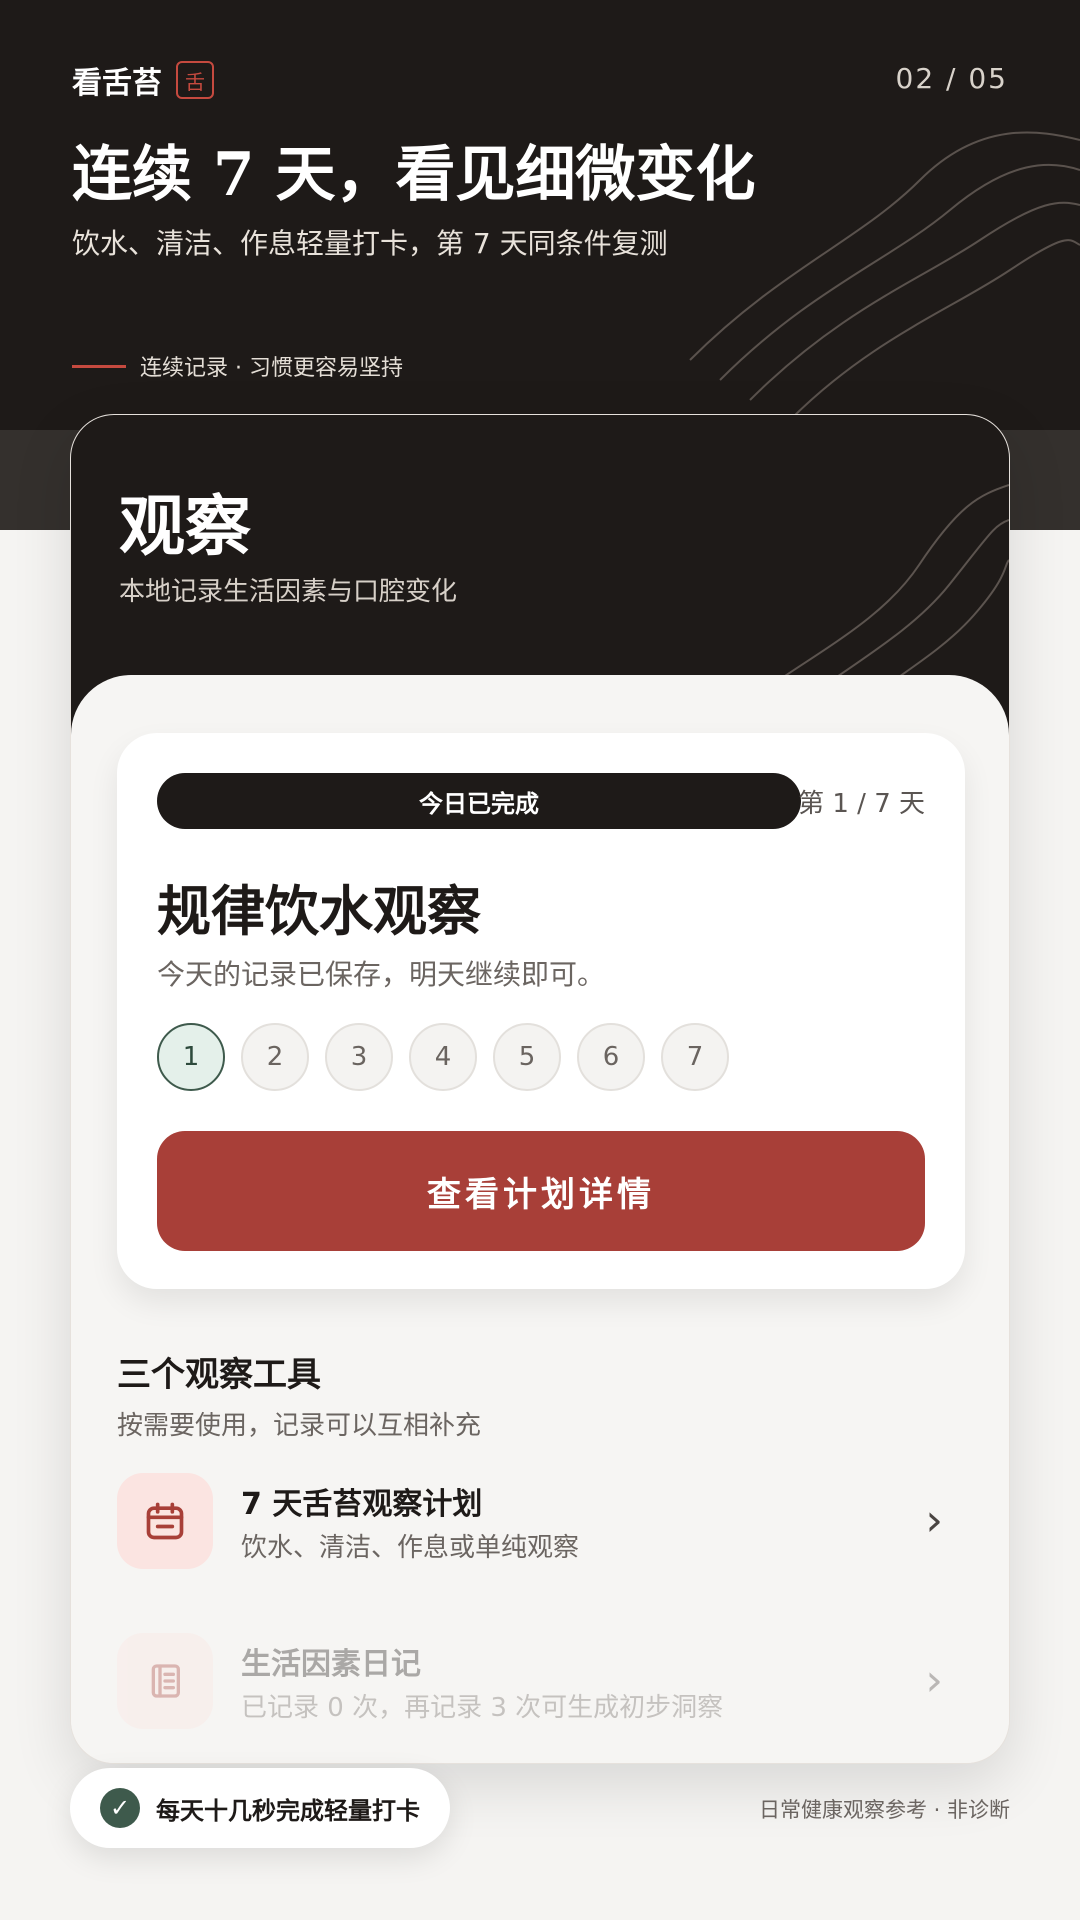 The width and height of the screenshot is (1080, 1920). I want to click on tagline: 连续记录 · 习惯更容易坚持, so click(237, 366).